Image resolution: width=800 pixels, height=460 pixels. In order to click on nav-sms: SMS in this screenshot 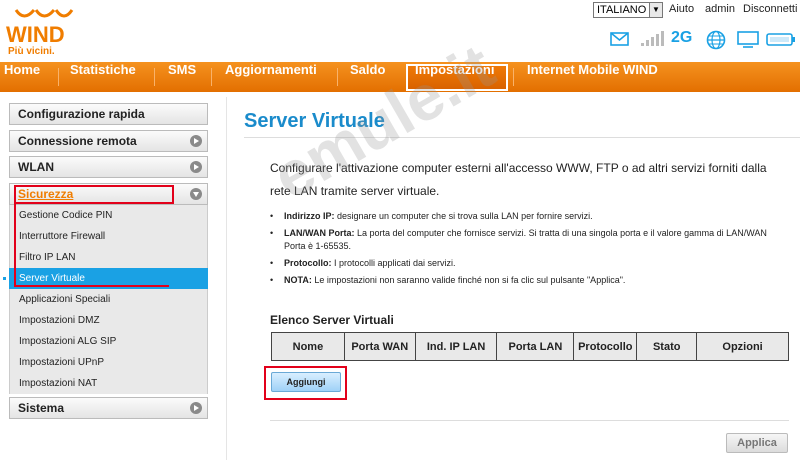, I will do `click(182, 77)`.